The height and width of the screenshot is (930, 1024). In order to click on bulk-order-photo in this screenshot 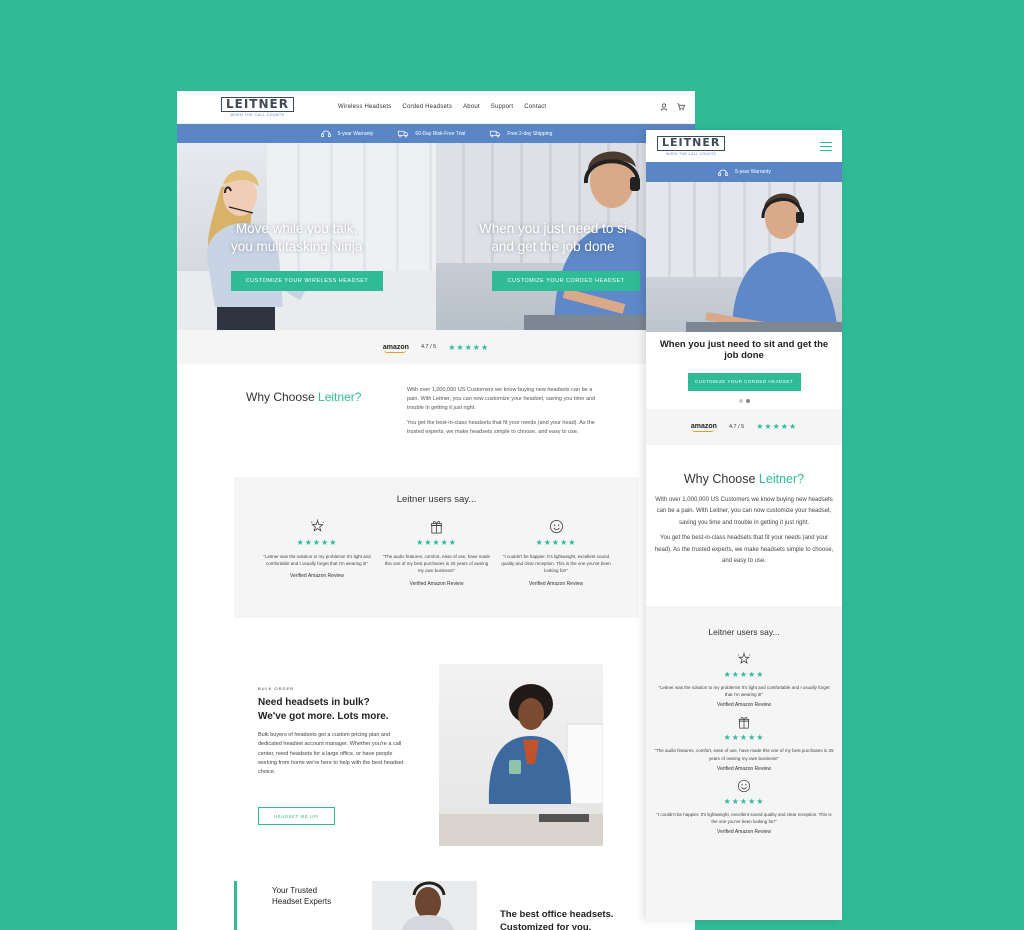, I will do `click(521, 755)`.